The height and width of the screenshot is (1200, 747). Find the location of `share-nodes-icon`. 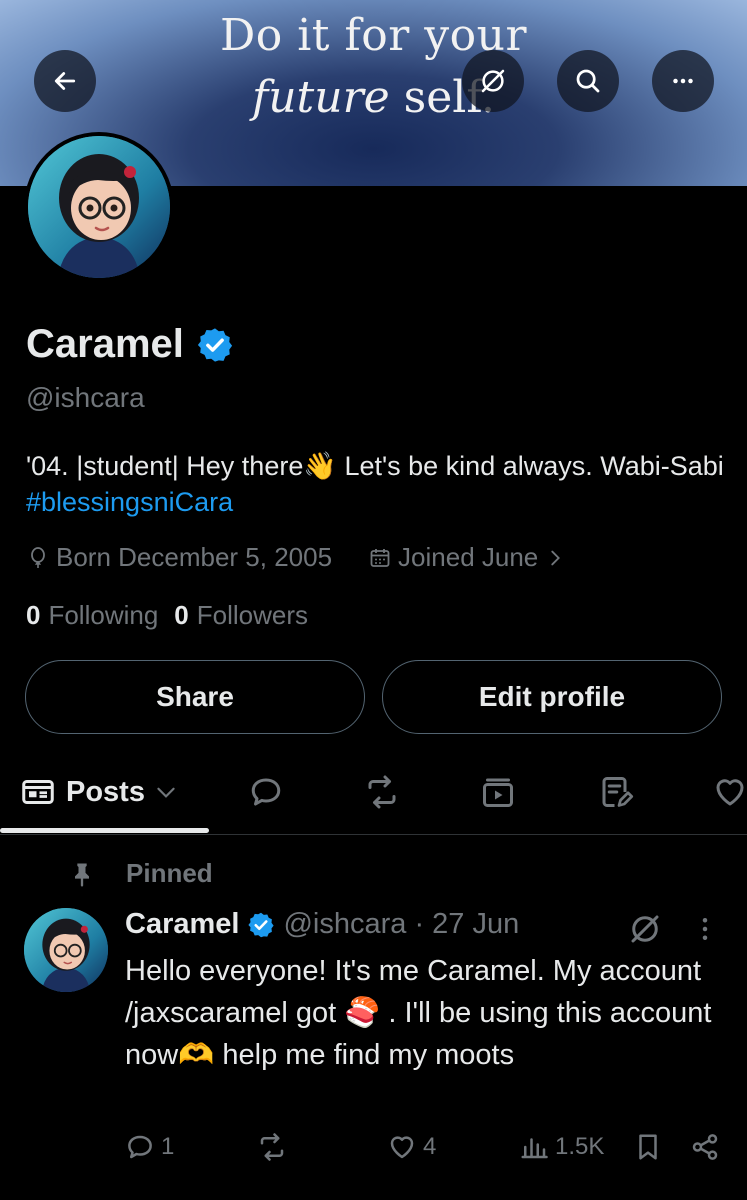

share-nodes-icon is located at coordinates (705, 1147).